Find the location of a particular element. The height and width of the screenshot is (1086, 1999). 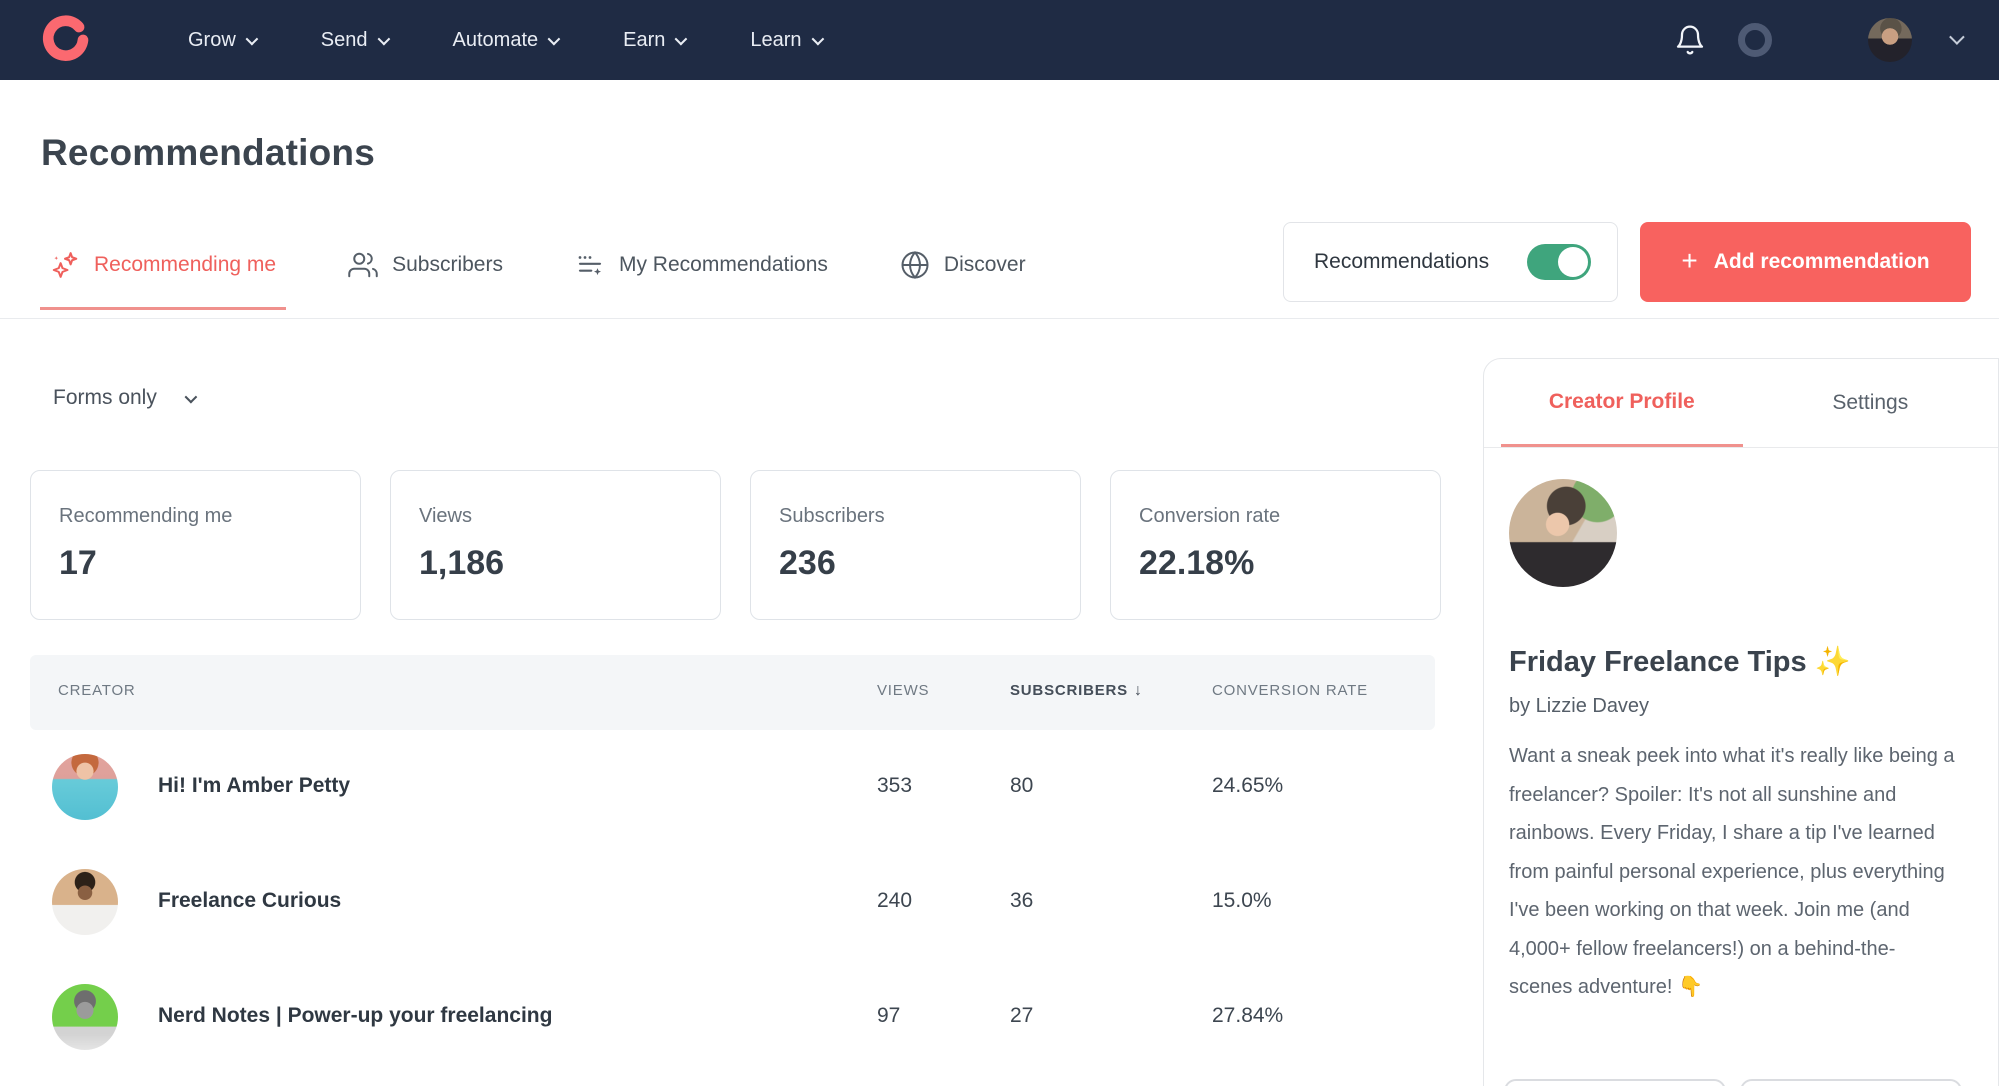

nav-item-label: Learn is located at coordinates (776, 39).